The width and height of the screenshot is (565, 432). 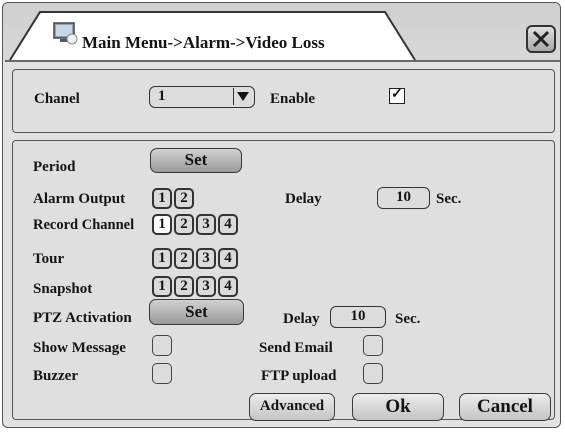 I want to click on snapshot-label: Snapshot, so click(x=63, y=289).